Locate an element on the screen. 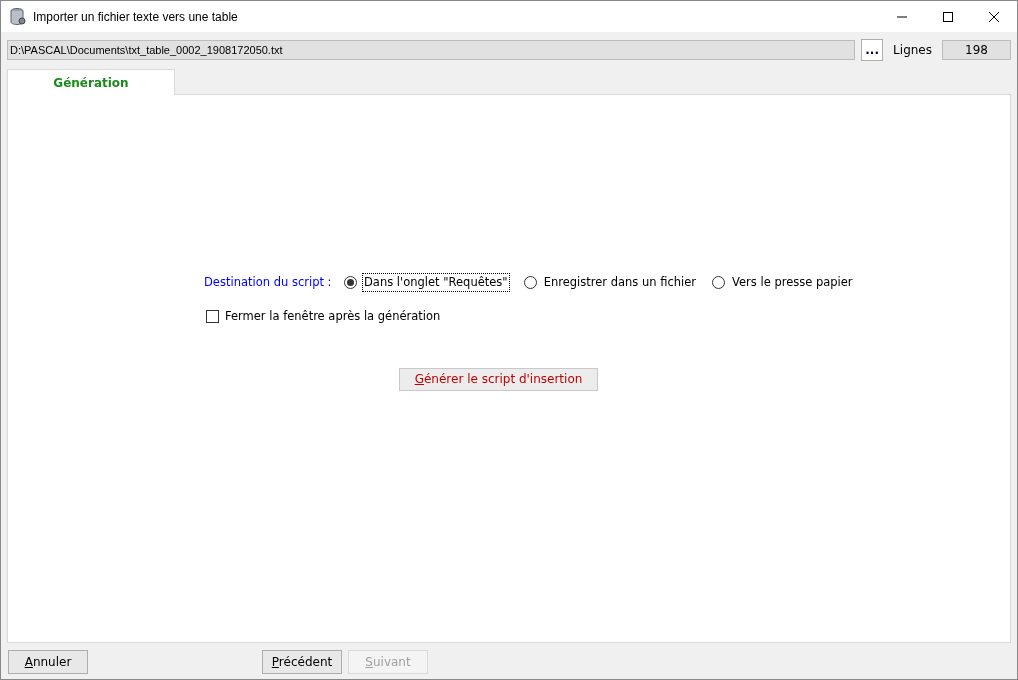 The image size is (1018, 680). generate-button: Générer le script d'insertion is located at coordinates (498, 379).